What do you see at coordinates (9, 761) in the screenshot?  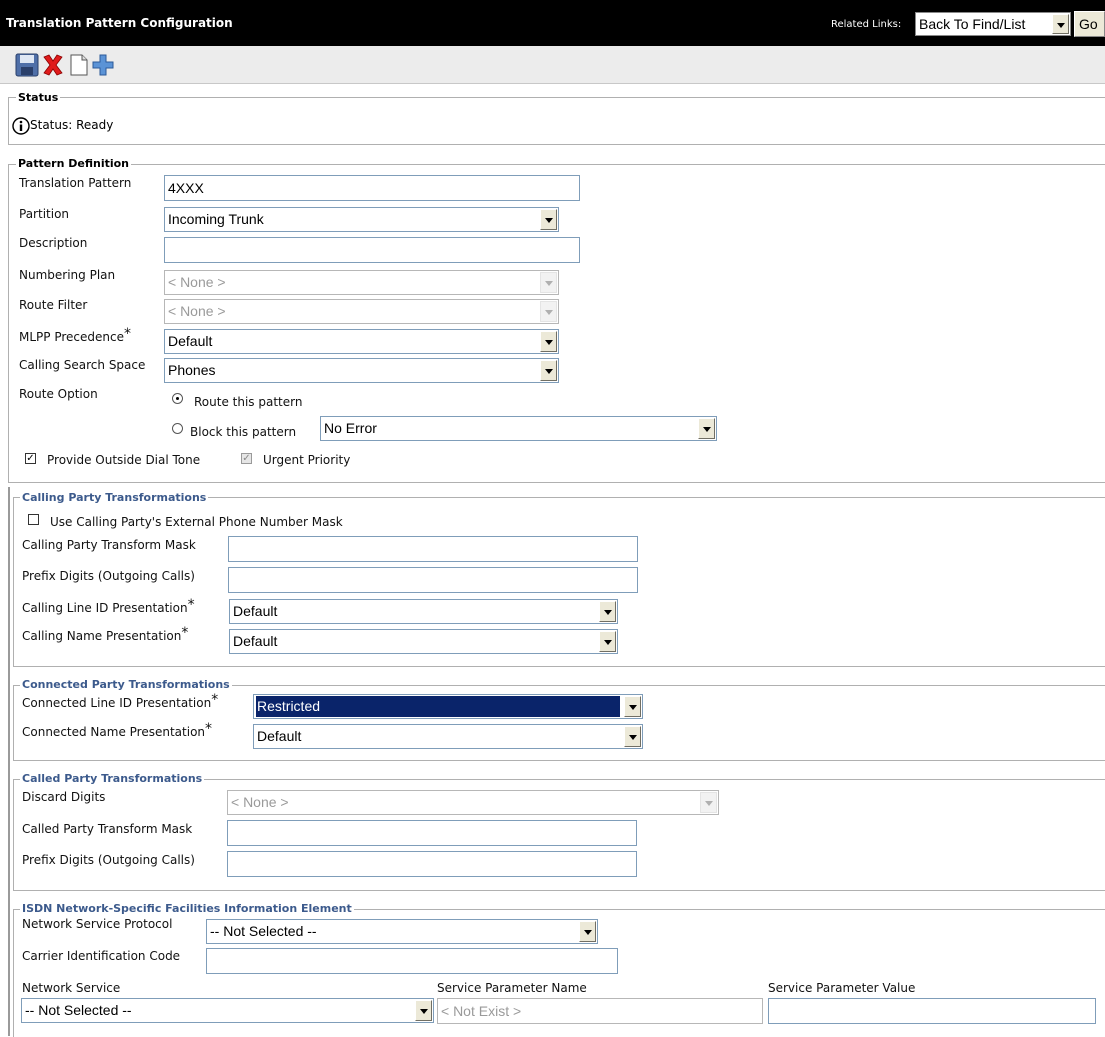 I see `page-border` at bounding box center [9, 761].